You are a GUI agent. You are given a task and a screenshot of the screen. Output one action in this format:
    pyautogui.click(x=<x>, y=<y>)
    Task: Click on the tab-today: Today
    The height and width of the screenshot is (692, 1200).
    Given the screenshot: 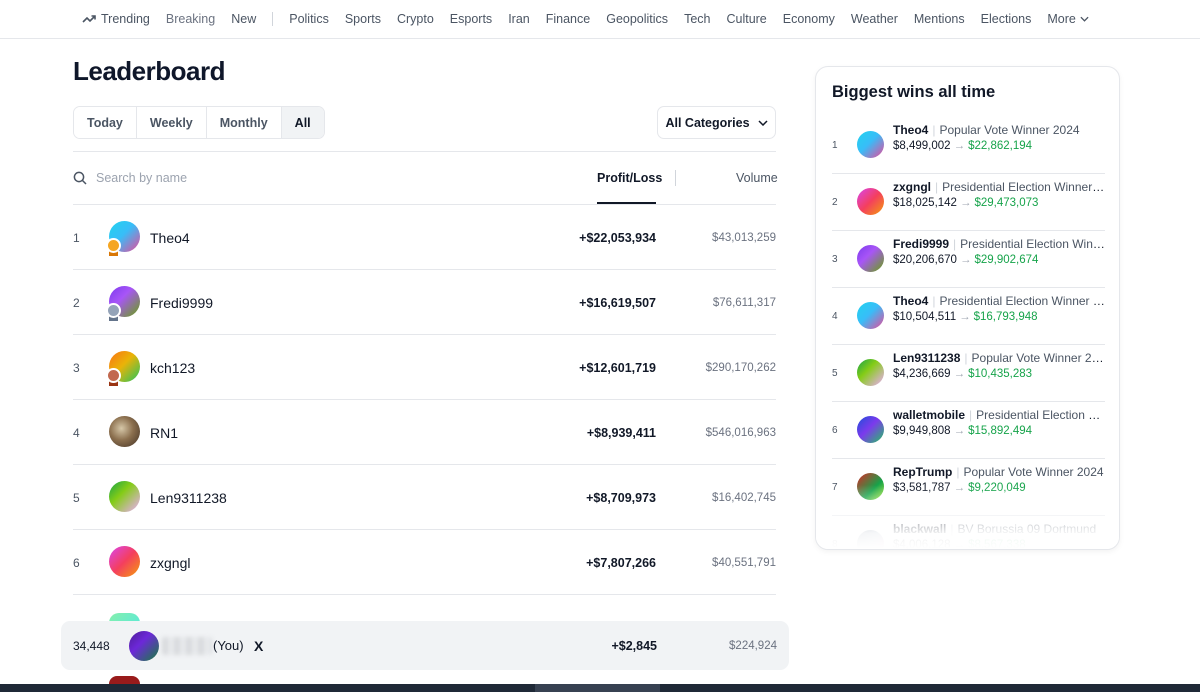 What is the action you would take?
    pyautogui.click(x=105, y=122)
    